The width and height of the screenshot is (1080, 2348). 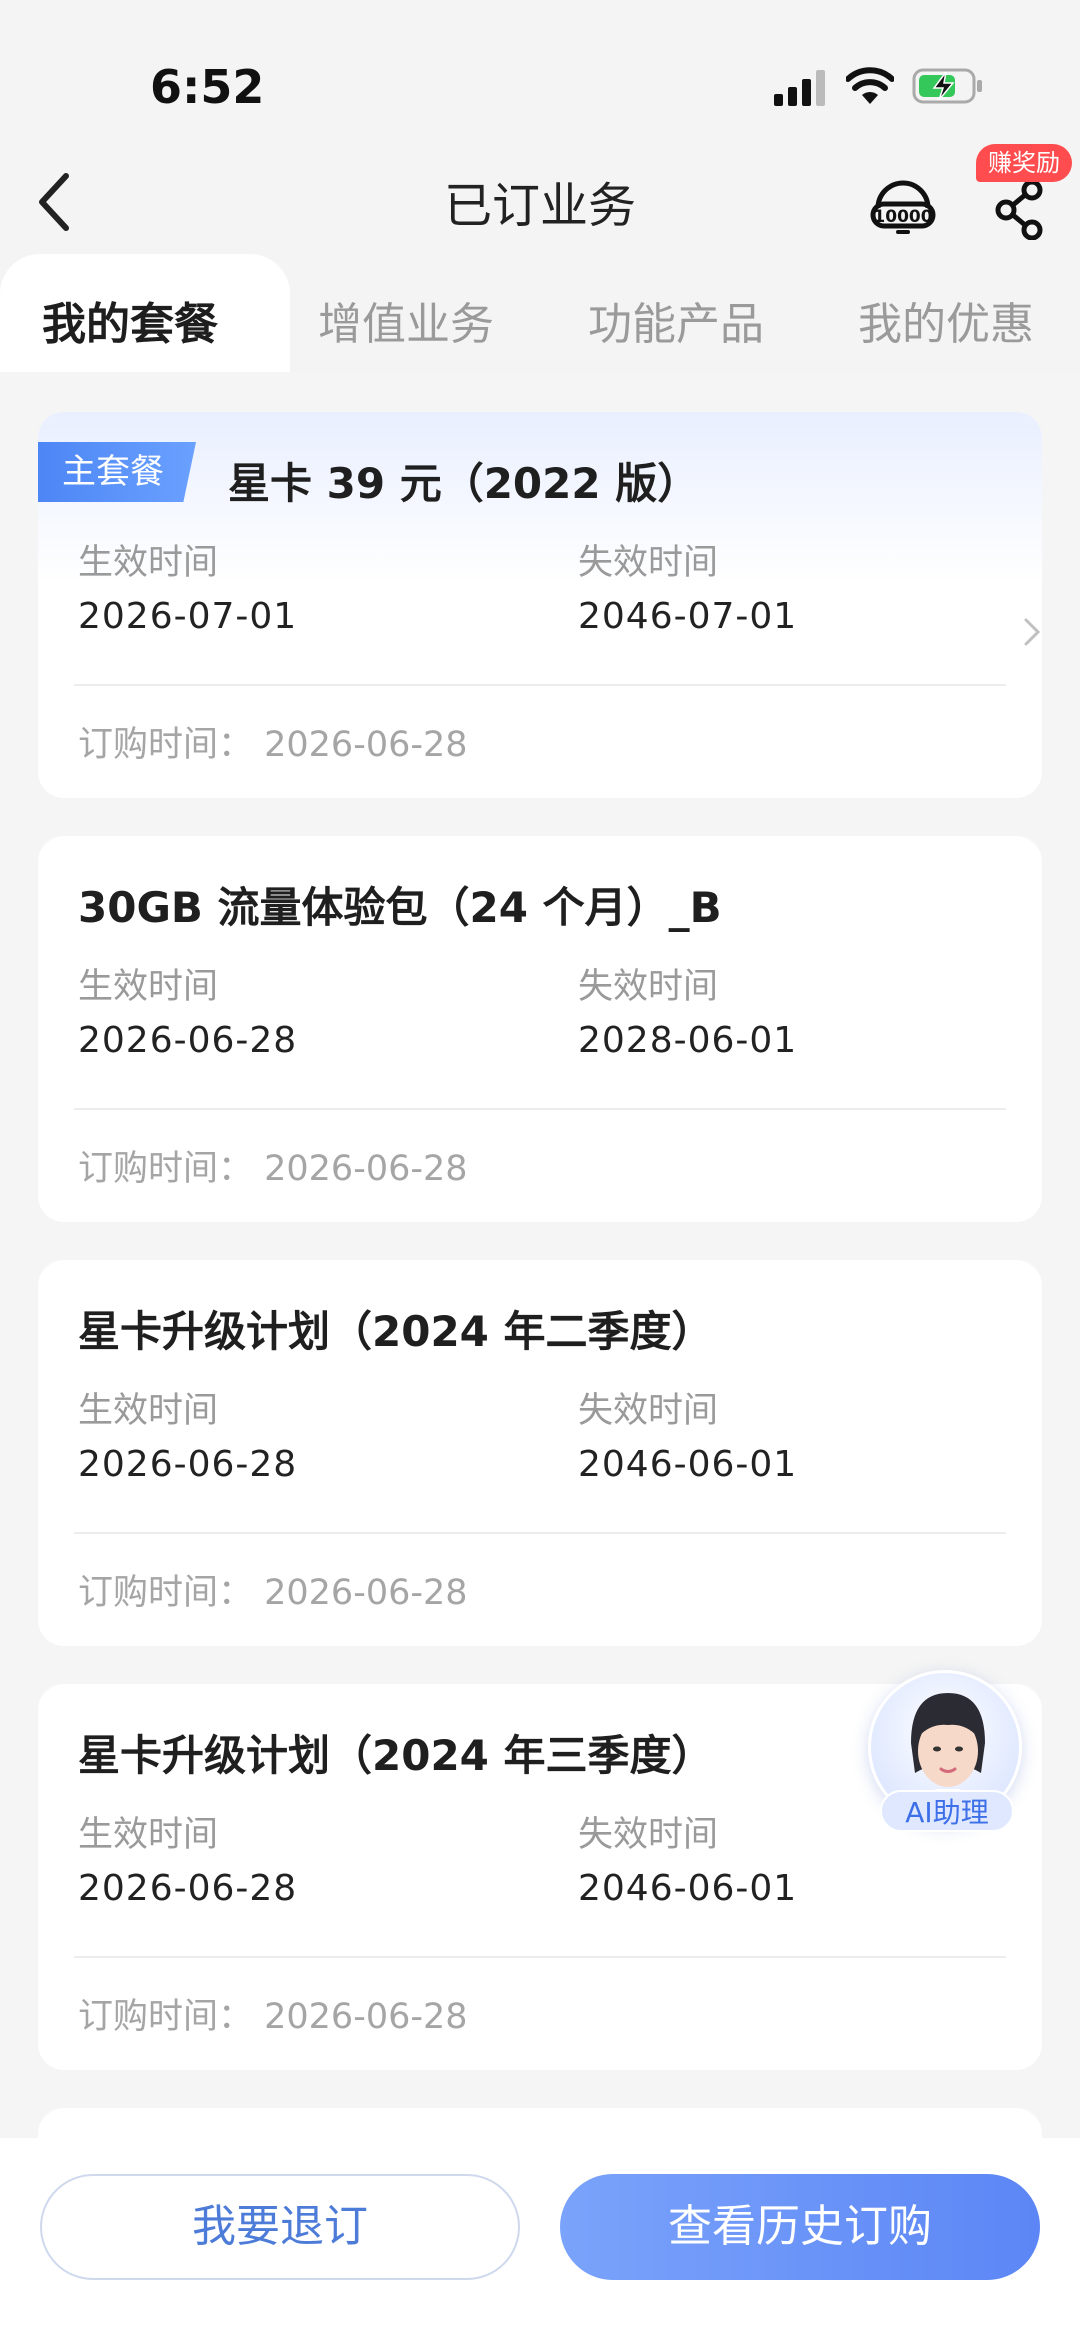 I want to click on nav-header: 已订业务 10000 赚奖励, so click(x=540, y=202).